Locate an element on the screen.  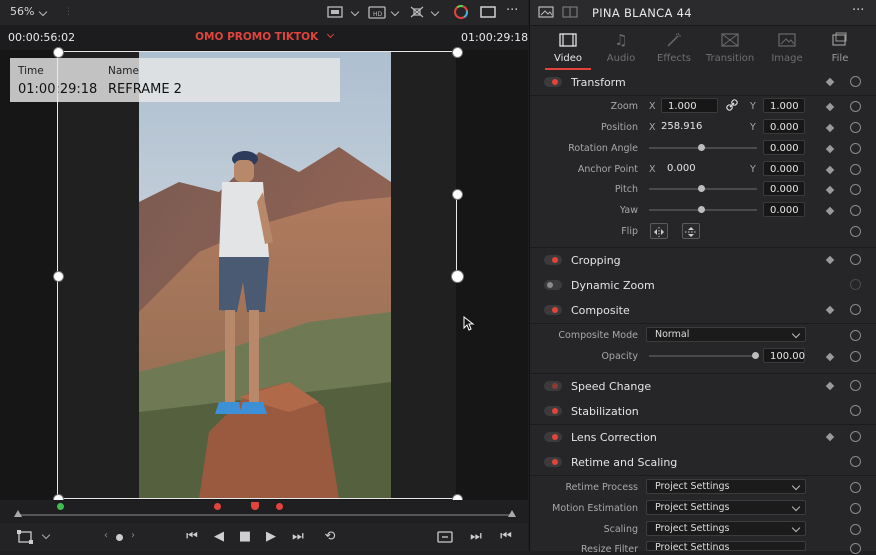
split-view-icon is located at coordinates (570, 12).